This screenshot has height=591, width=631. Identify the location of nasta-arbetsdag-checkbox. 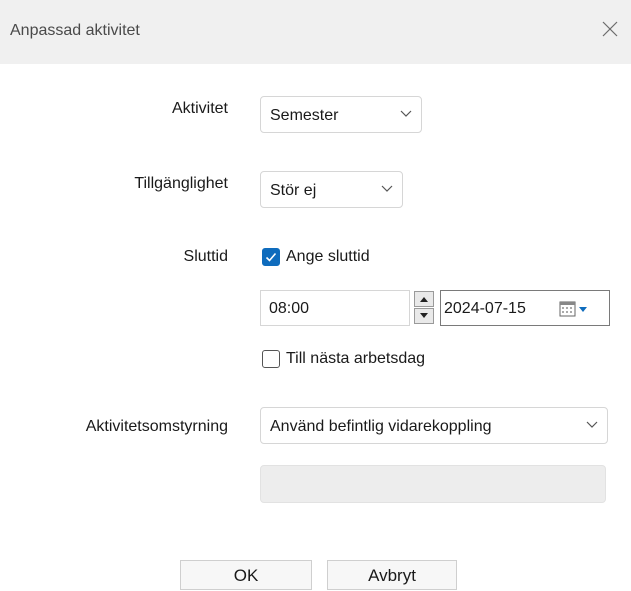
(271, 359).